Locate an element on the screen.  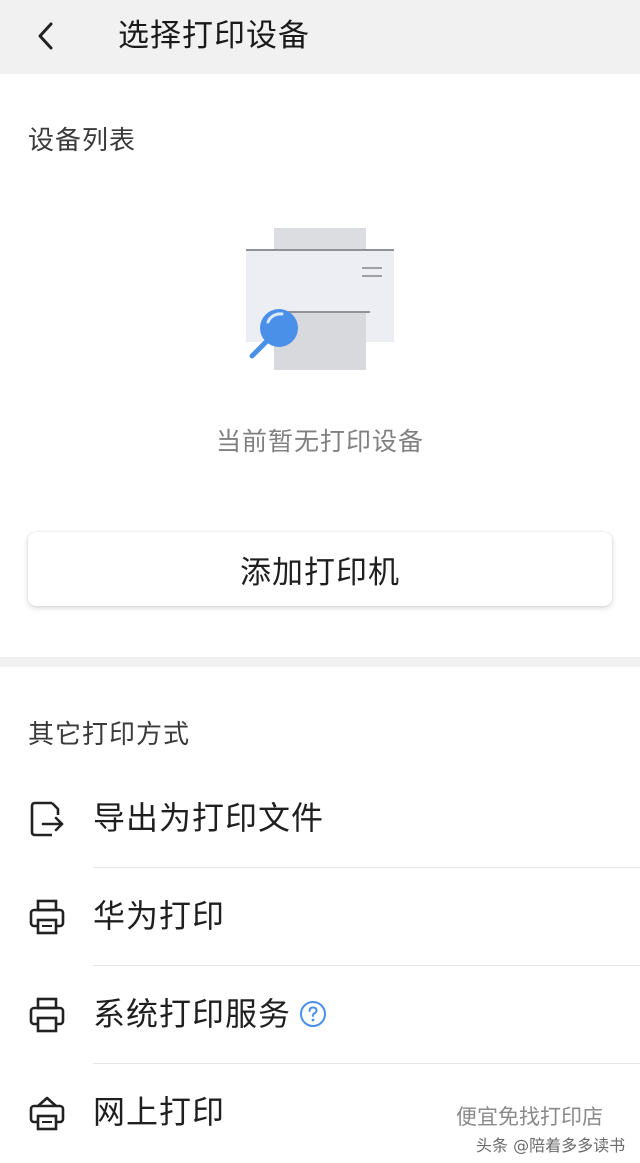
online-printer-icon is located at coordinates (47, 1113).